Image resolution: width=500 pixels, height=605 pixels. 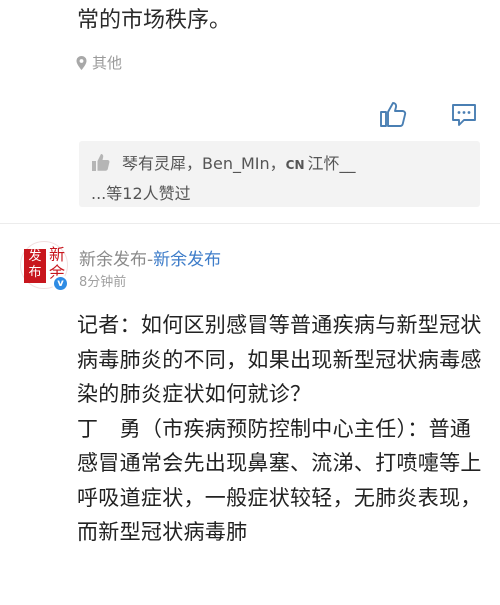 I want to click on location-pin-icon, so click(x=81, y=62).